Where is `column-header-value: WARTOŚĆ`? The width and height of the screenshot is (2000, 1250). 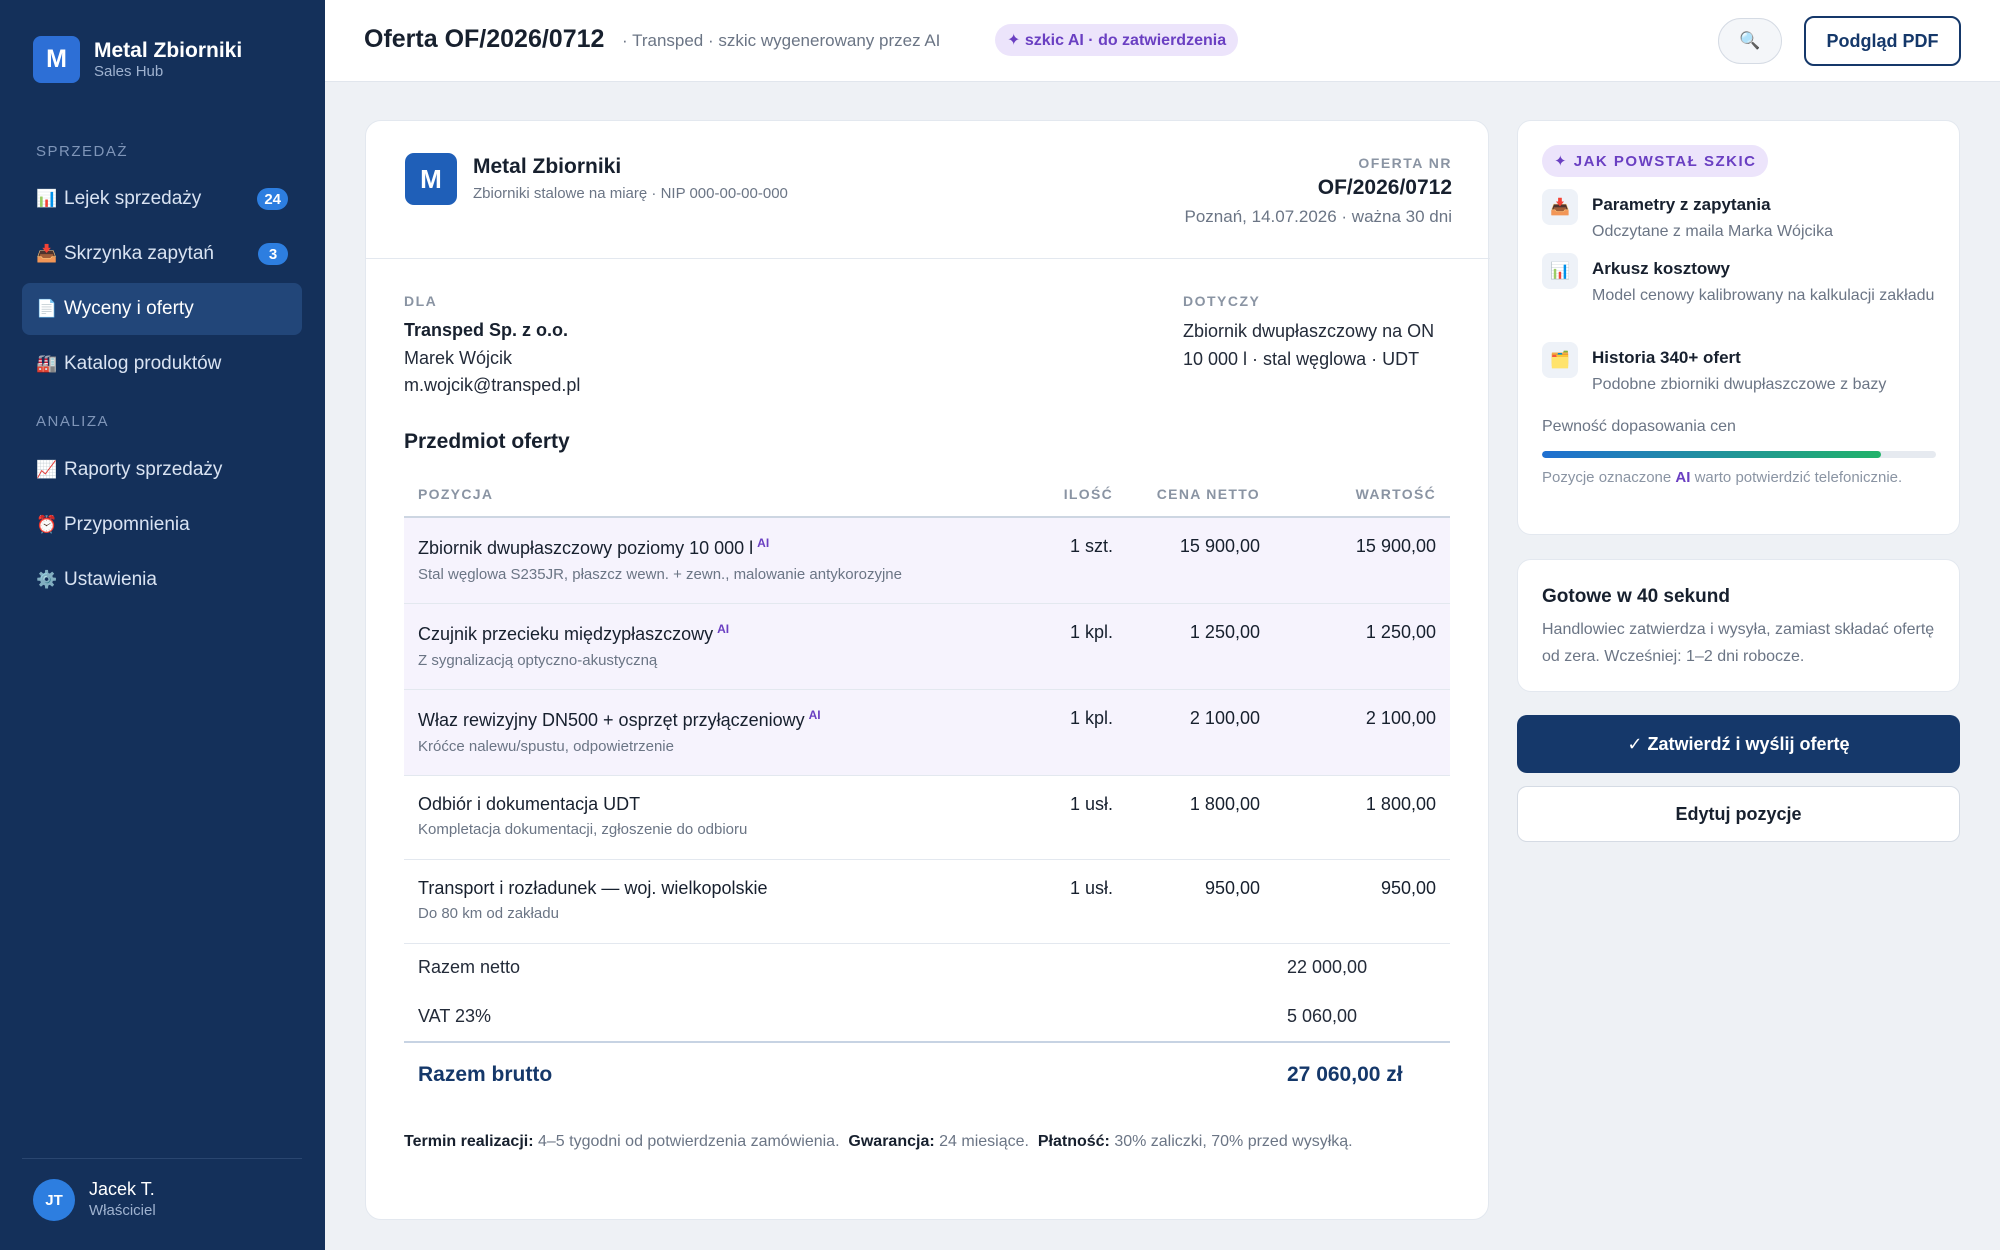 column-header-value: WARTOŚĆ is located at coordinates (1395, 494).